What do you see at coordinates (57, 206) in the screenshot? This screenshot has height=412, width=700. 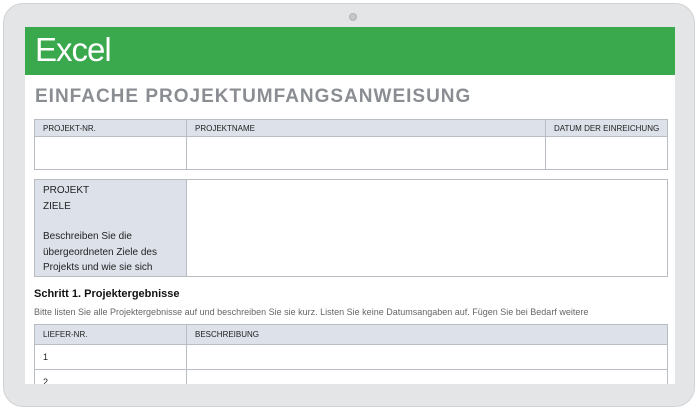 I see `goals-label-line2: ZIELE` at bounding box center [57, 206].